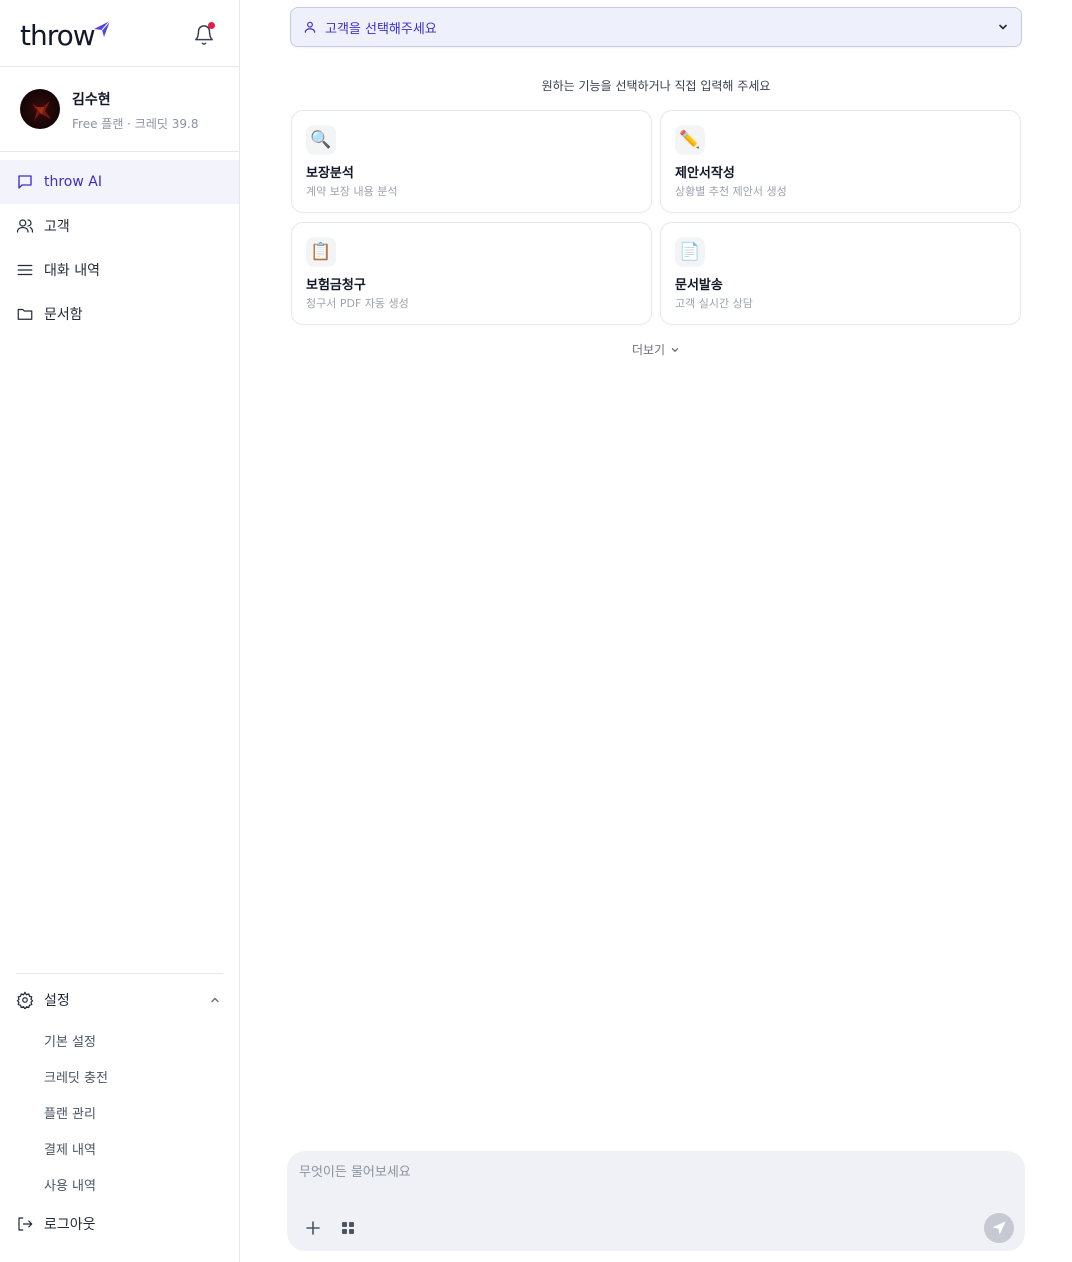  What do you see at coordinates (690, 140) in the screenshot?
I see `pencil-icon: ✏️` at bounding box center [690, 140].